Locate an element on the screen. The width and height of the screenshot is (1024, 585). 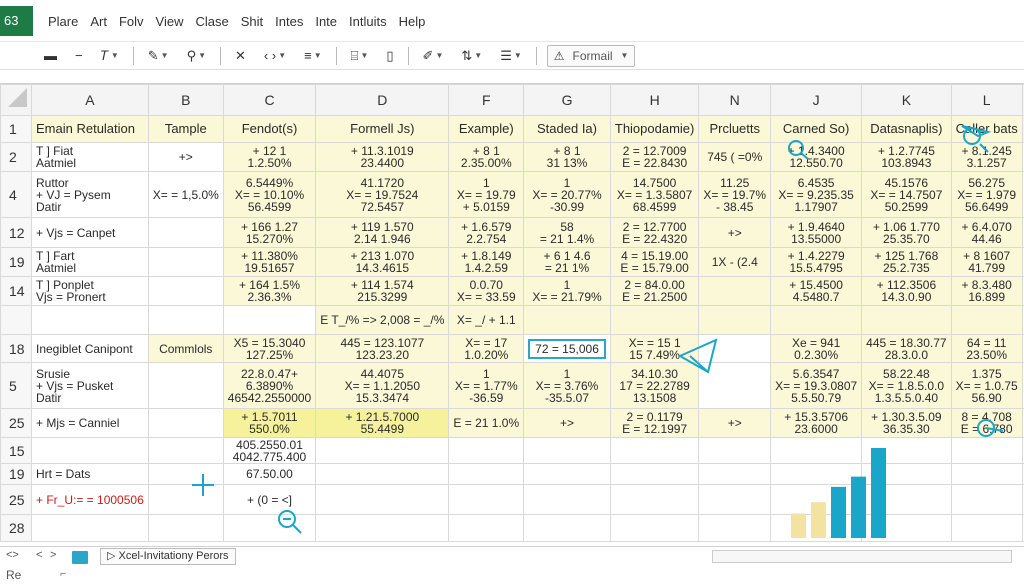
menu-item: Inte is located at coordinates (326, 21).